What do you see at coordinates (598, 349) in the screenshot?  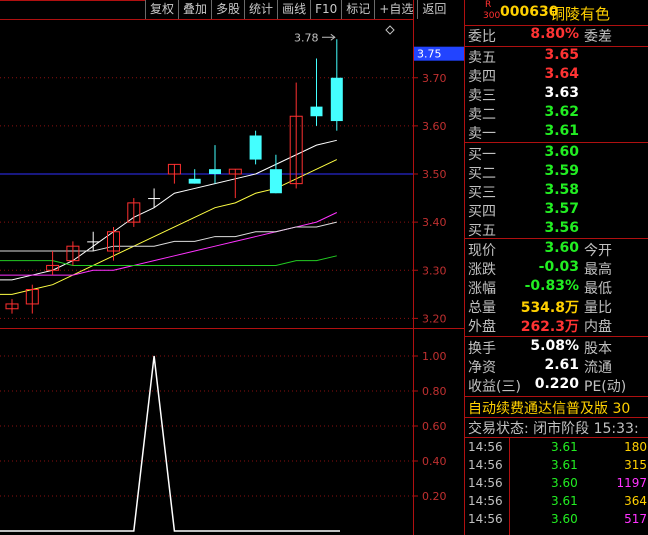 I see `extra-row-label2: 股本` at bounding box center [598, 349].